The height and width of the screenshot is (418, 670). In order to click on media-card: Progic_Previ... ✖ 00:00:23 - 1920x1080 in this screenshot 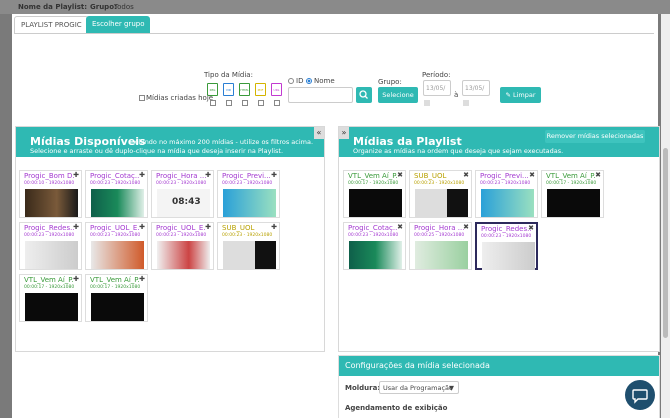, I will do `click(506, 194)`.